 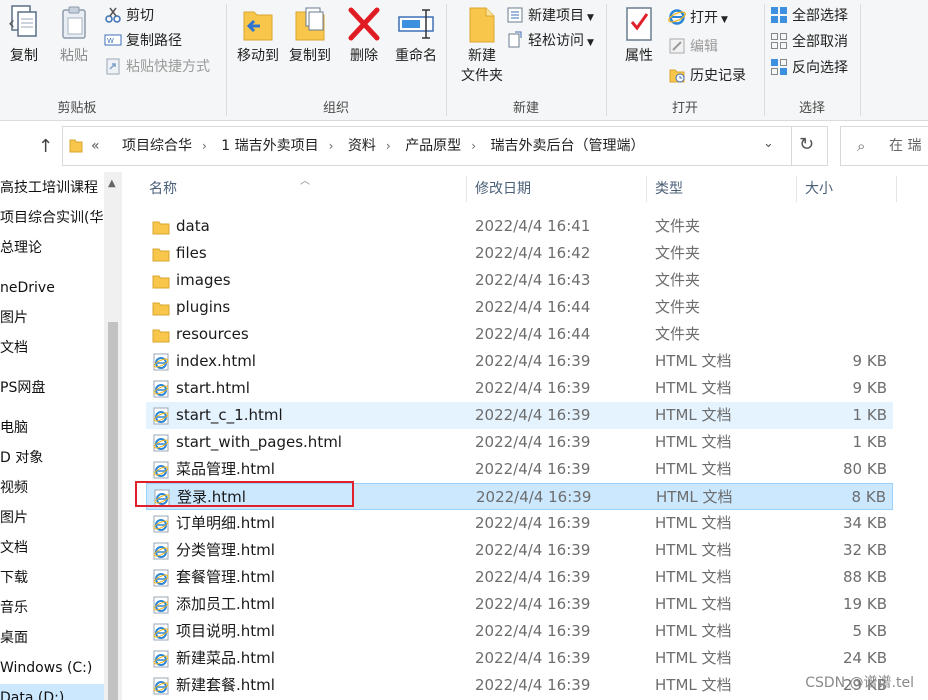 What do you see at coordinates (556, 41) in the screenshot?
I see `easy-access-label: 轻松访问` at bounding box center [556, 41].